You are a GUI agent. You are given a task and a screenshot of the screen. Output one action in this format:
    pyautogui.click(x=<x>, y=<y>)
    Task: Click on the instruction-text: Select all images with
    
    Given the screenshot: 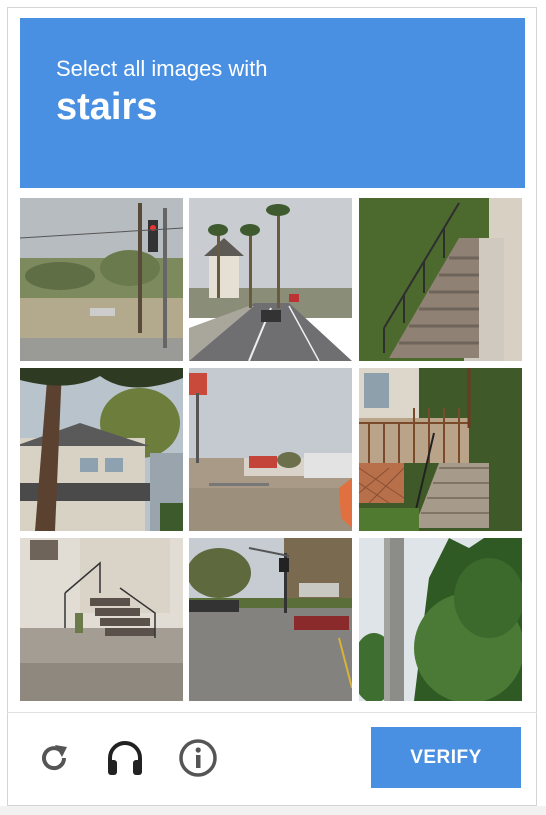 What is the action you would take?
    pyautogui.click(x=162, y=68)
    